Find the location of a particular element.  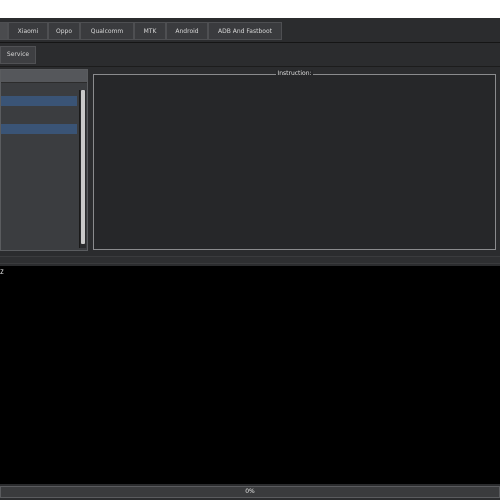

tab-oppo: Oppo is located at coordinates (64, 31).